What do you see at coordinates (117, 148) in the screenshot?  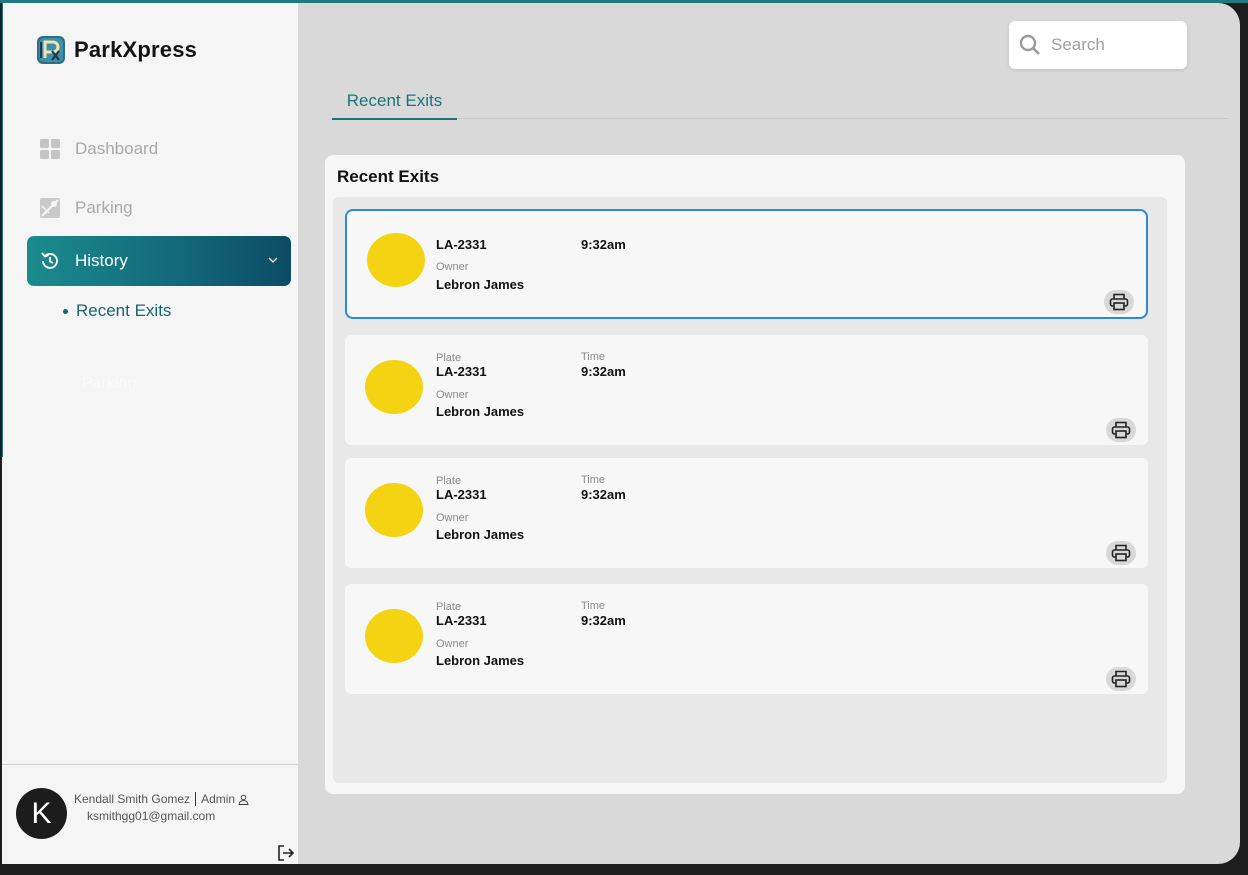 I see `sidebar-item-label: Dashboard` at bounding box center [117, 148].